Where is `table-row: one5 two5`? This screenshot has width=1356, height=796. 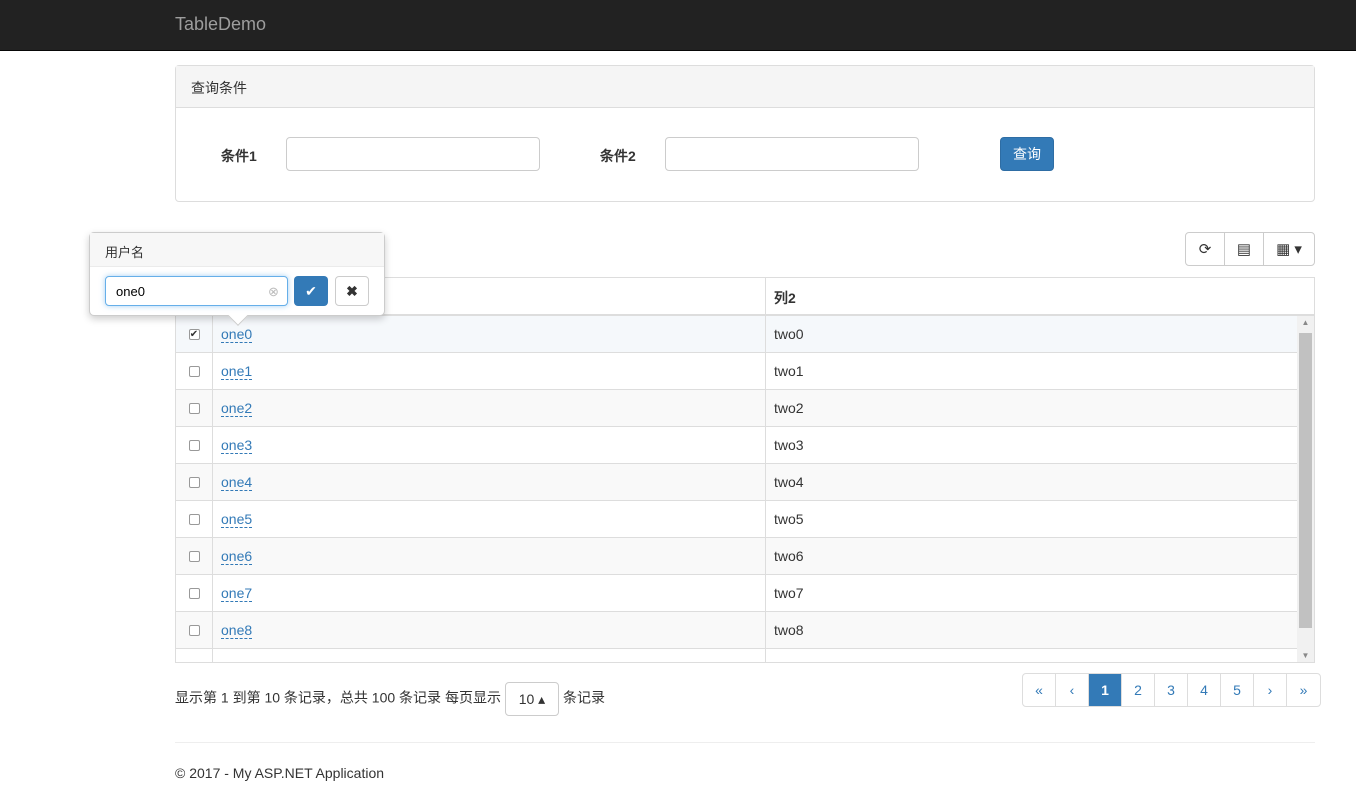
table-row: one5 two5 is located at coordinates (737, 519).